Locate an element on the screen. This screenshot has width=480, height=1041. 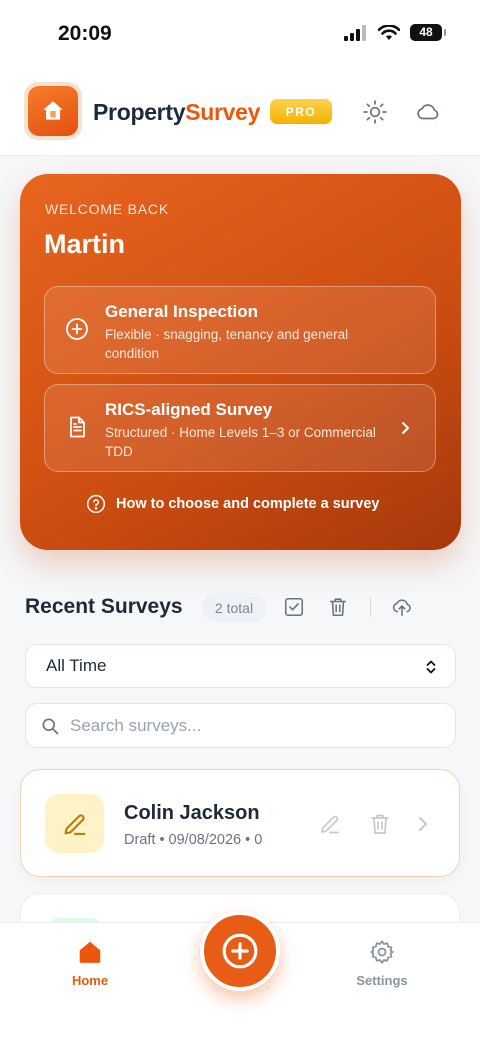
tab-home-label: Home is located at coordinates (90, 980).